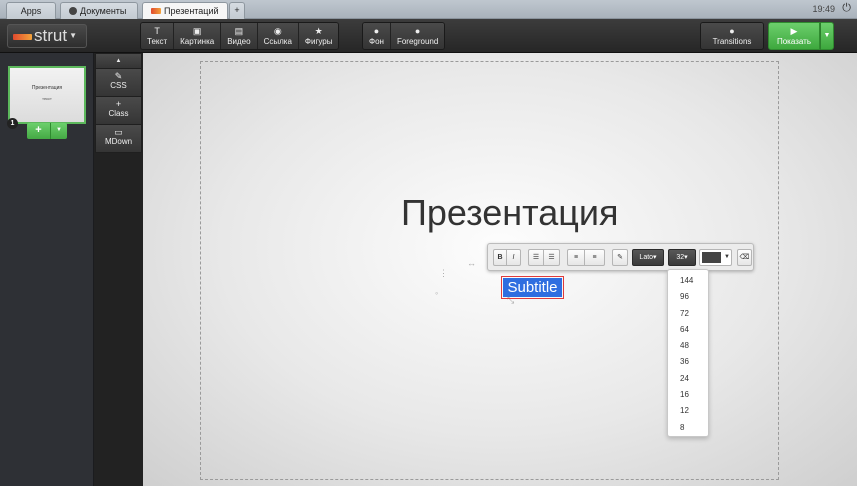 This screenshot has height=486, width=857. Describe the element at coordinates (827, 36) in the screenshot. I see `present-options-button: ▼` at that location.